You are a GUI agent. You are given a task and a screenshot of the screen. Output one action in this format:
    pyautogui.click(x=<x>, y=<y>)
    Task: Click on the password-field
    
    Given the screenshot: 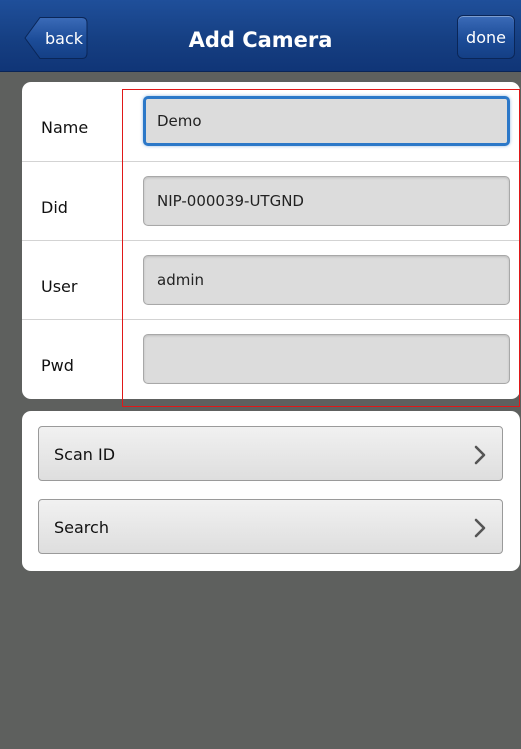 What is the action you would take?
    pyautogui.click(x=326, y=359)
    